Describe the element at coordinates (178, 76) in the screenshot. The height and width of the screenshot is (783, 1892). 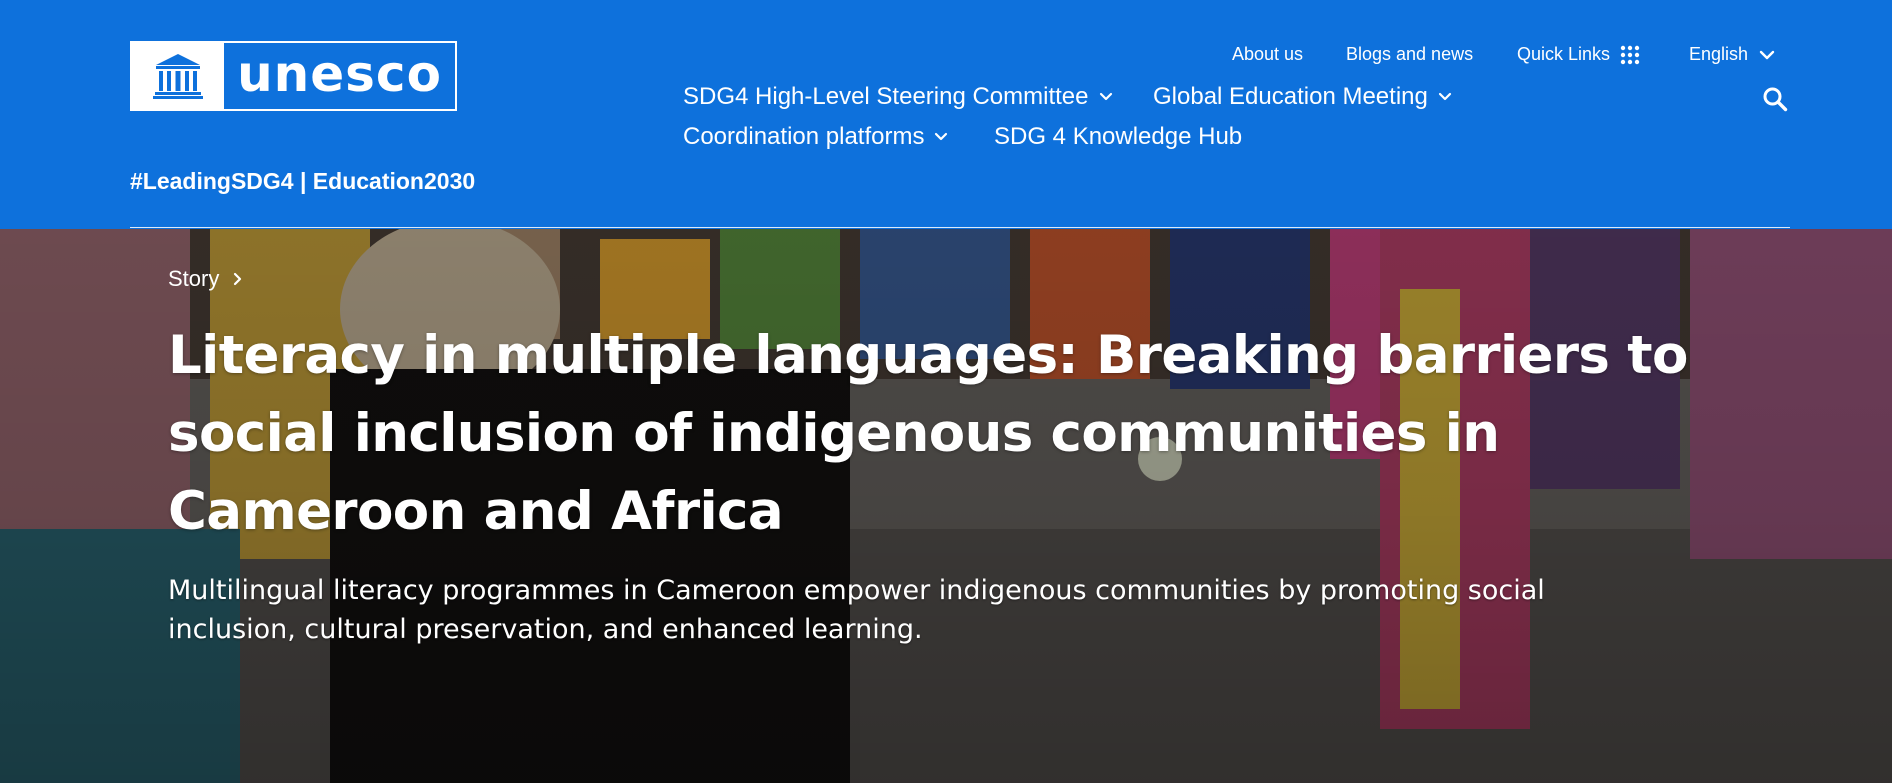
I see `unesco-temple-emblem-icon` at that location.